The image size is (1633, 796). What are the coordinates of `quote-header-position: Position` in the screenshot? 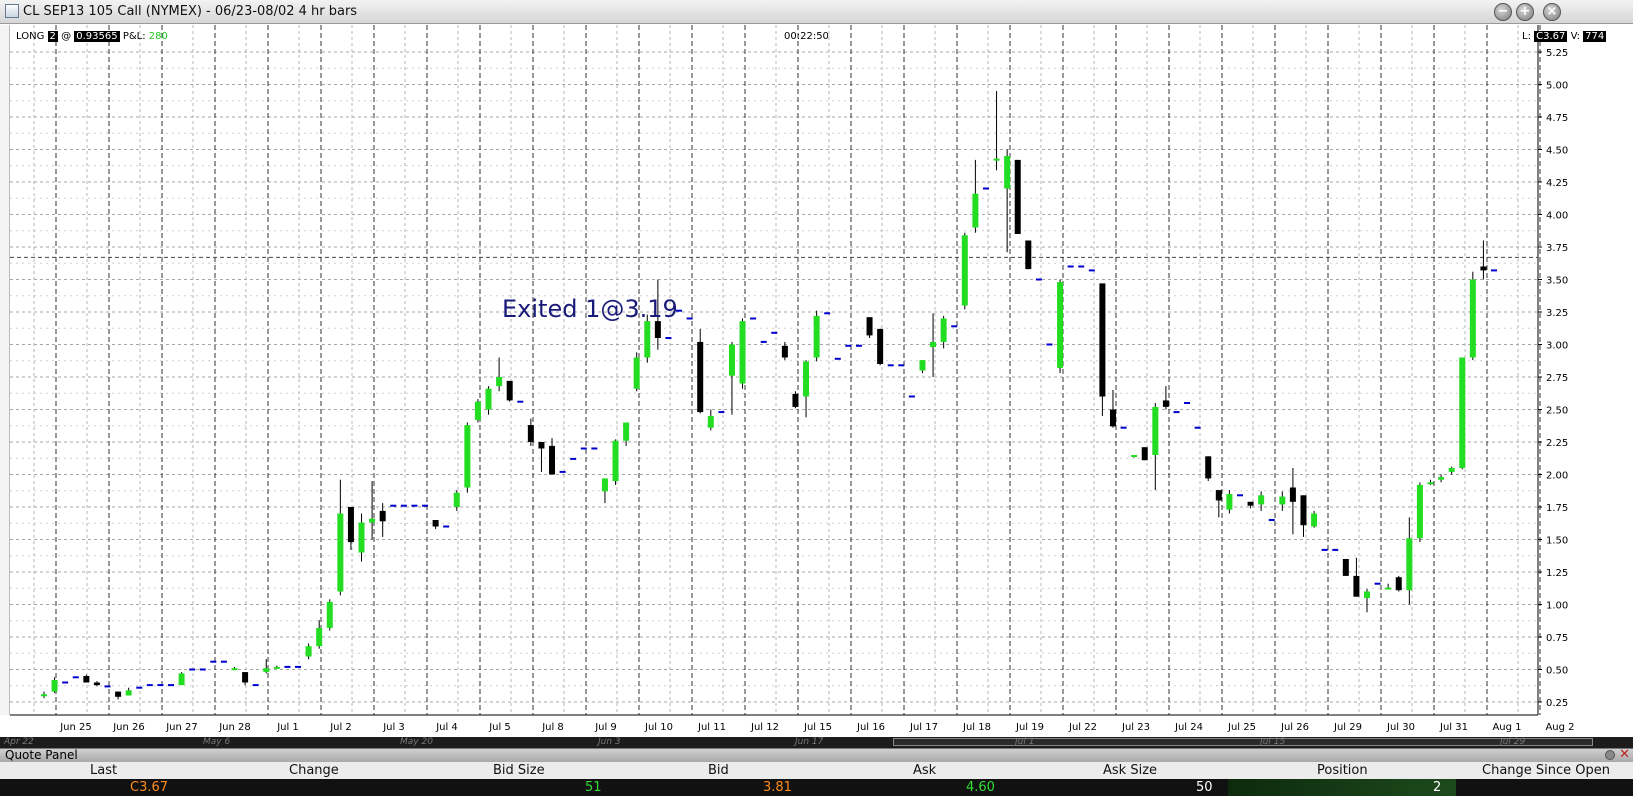 It's located at (1342, 770).